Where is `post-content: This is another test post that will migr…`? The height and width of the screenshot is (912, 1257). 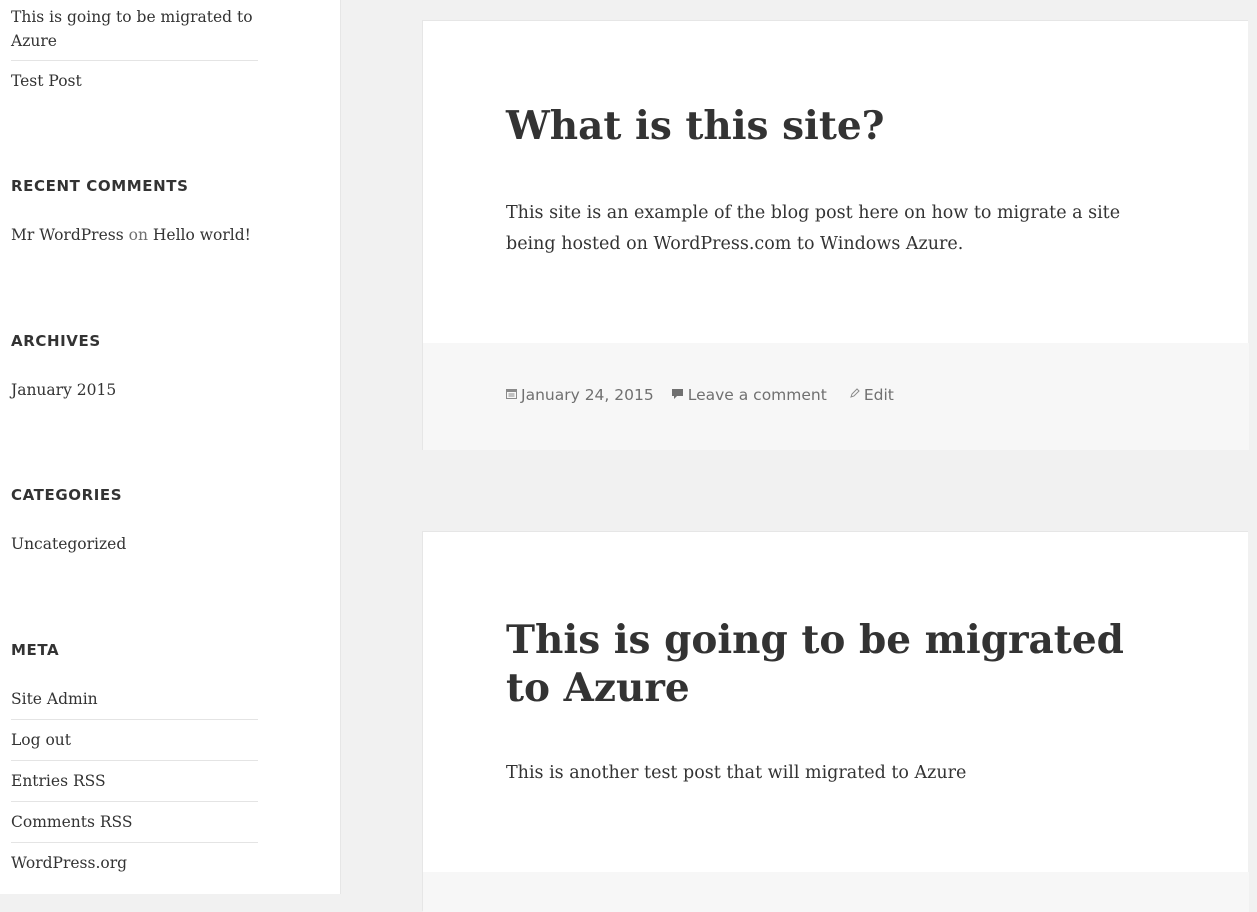
post-content: This is another test post that will migr… is located at coordinates (736, 773).